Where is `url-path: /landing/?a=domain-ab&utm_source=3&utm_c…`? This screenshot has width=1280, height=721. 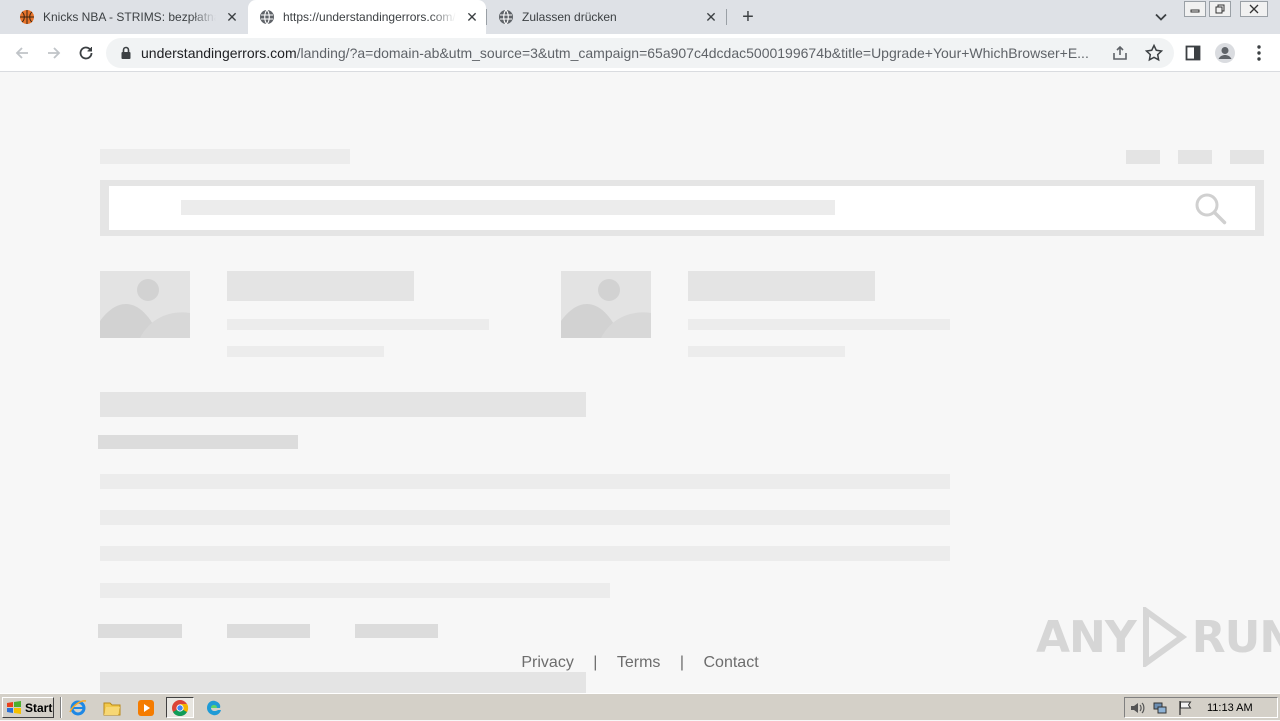 url-path: /landing/?a=domain-ab&utm_source=3&utm_c… is located at coordinates (692, 53).